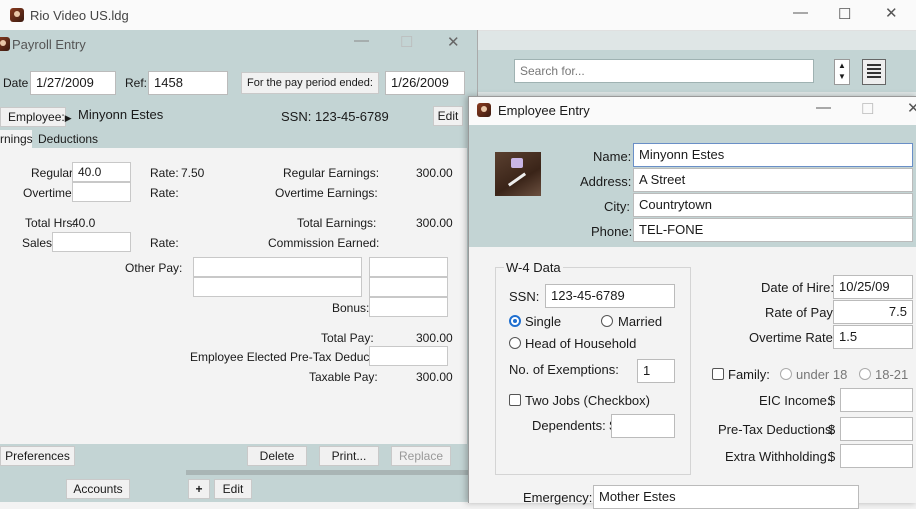  What do you see at coordinates (453, 42) in the screenshot?
I see `payroll-close-icon: ✕` at bounding box center [453, 42].